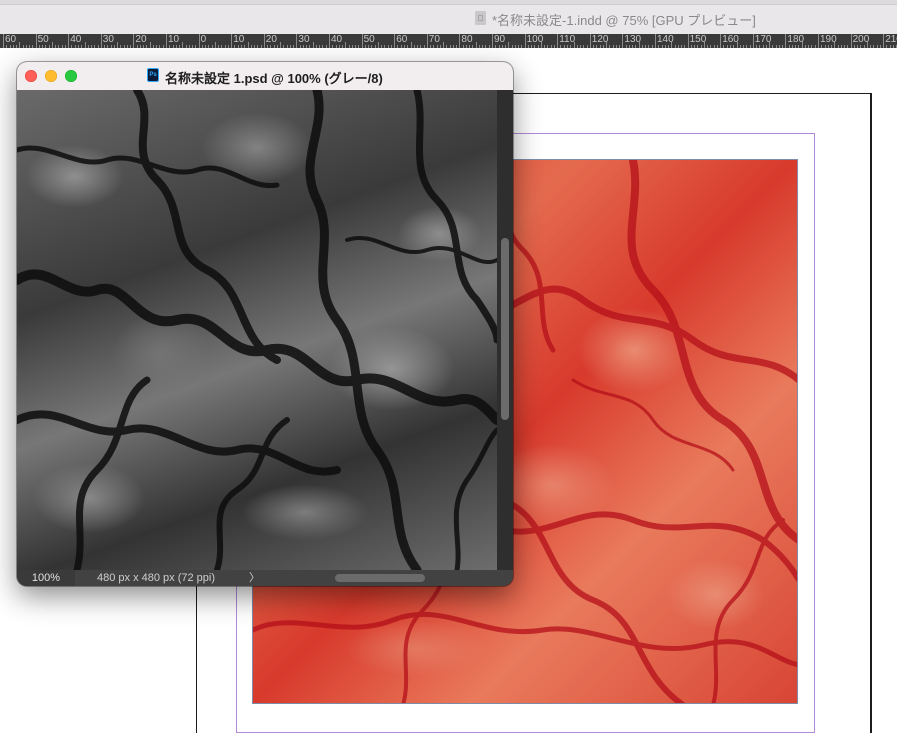 This screenshot has width=897, height=733. What do you see at coordinates (624, 20) in the screenshot?
I see `indesign-document-title: *名称未設定-1.indd @ 75% [GPU プレビュー]` at bounding box center [624, 20].